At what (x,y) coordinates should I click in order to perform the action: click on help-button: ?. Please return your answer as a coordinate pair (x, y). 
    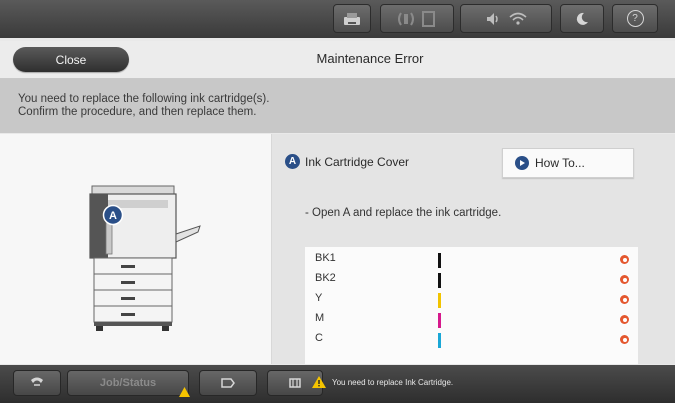
    Looking at the image, I should click on (635, 18).